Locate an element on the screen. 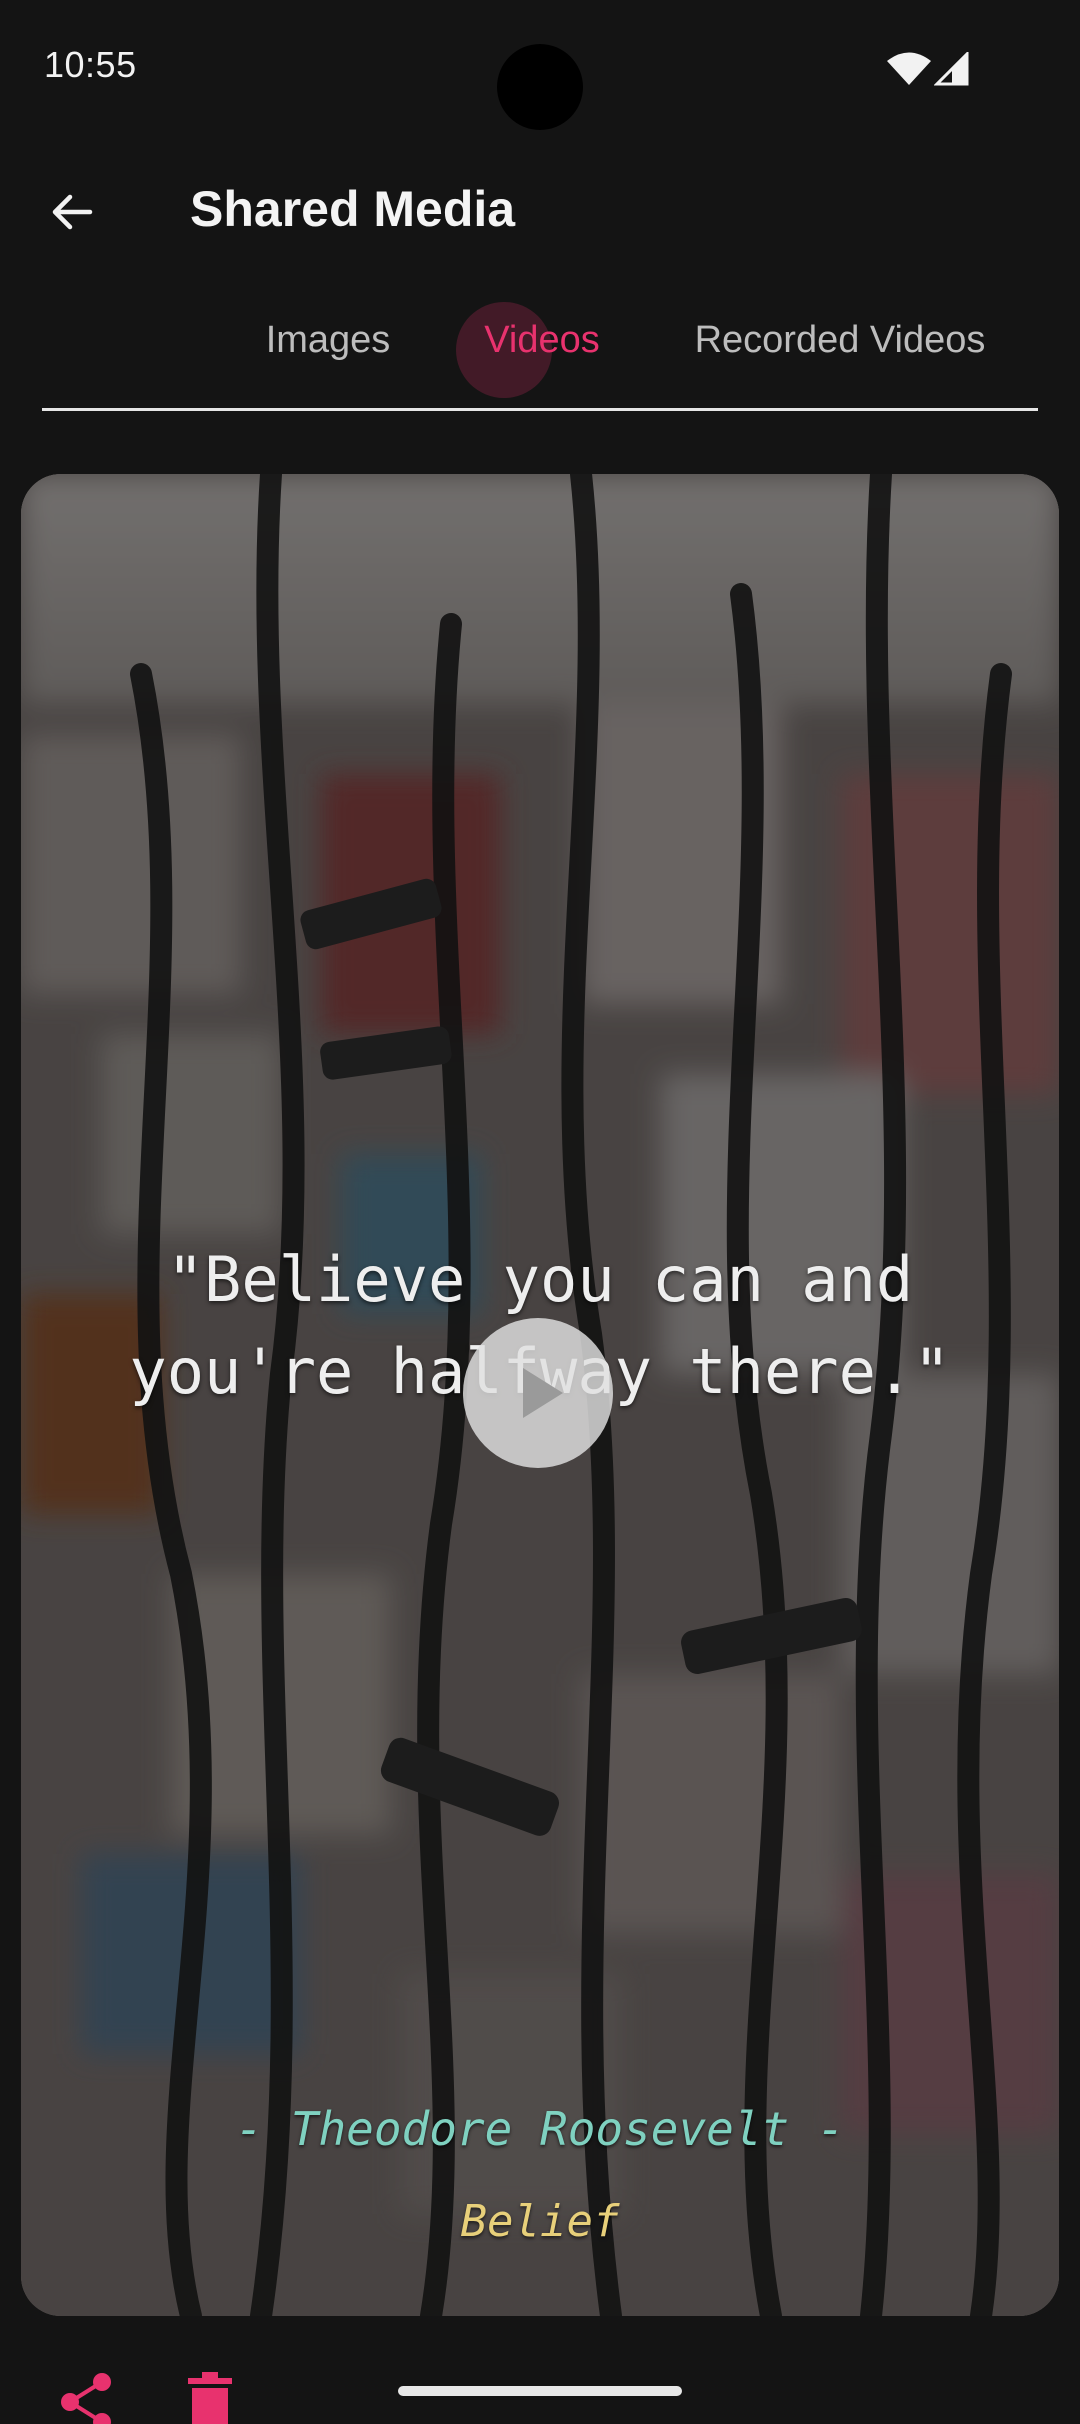  trash-icon is located at coordinates (210, 2397).